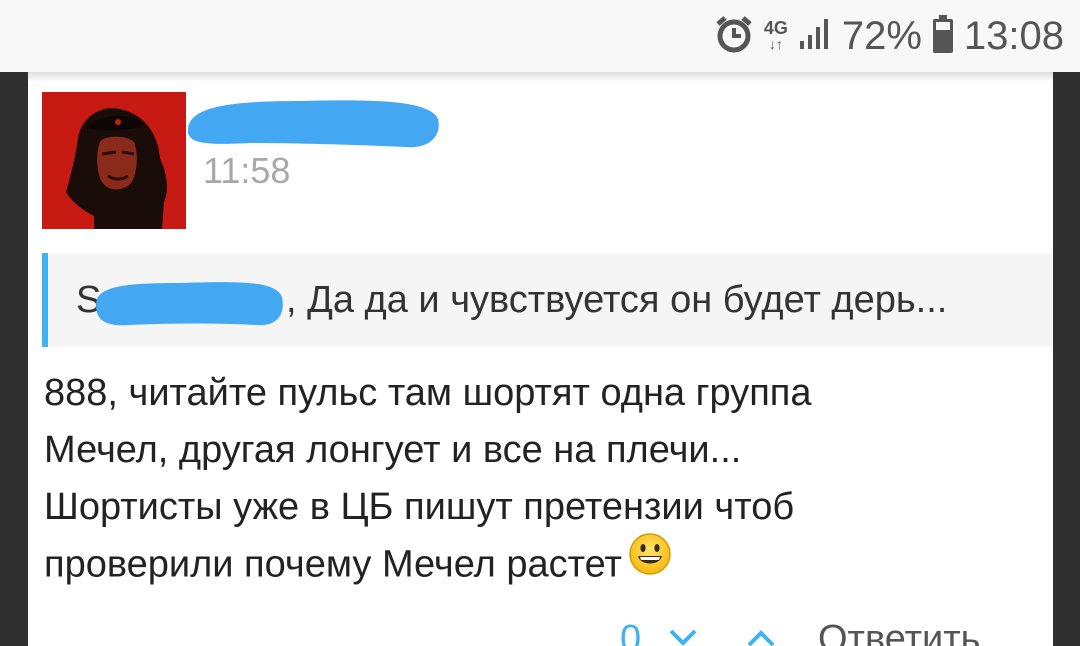  What do you see at coordinates (419, 507) in the screenshot?
I see `comment-line: Шортисты уже в ЦБ пишут претензии чтоб` at bounding box center [419, 507].